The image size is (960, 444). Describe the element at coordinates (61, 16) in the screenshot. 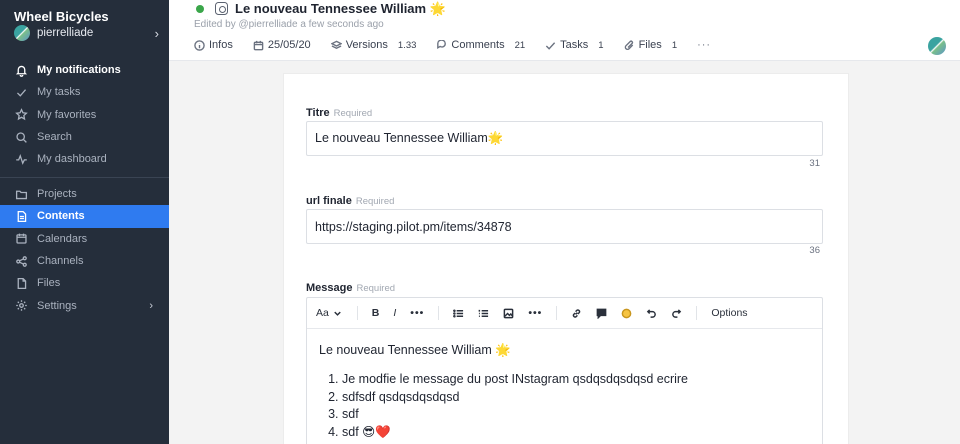

I see `workspace-name: Wheel Bicycles` at that location.